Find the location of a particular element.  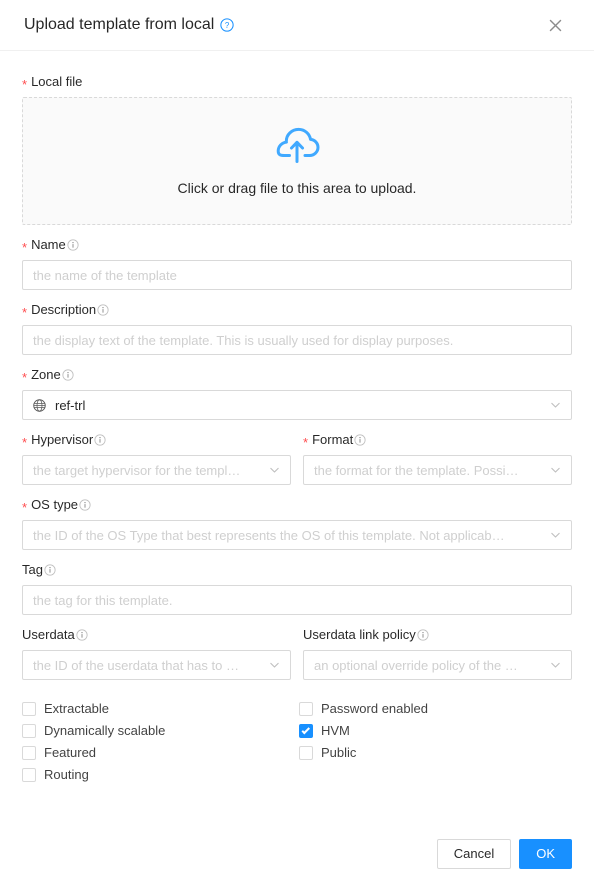

label-text: Zone is located at coordinates (46, 374).